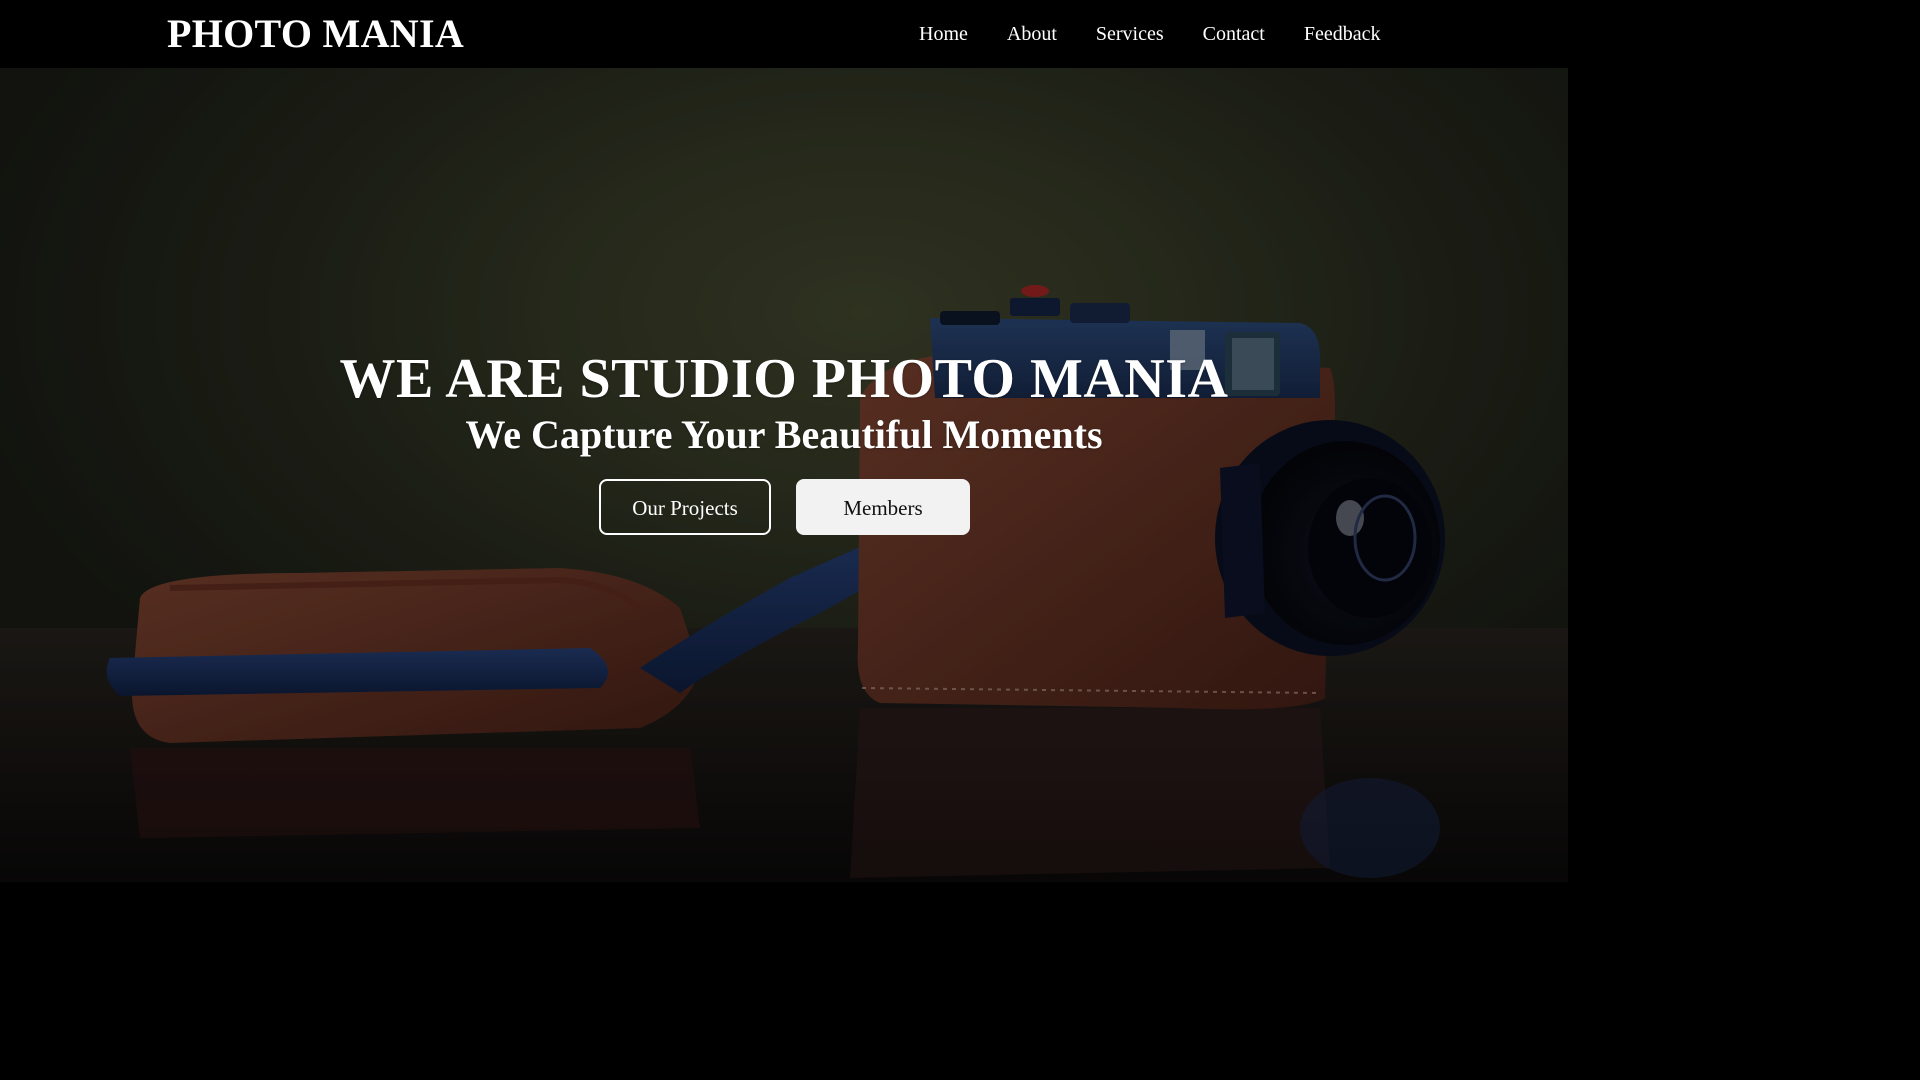 The image size is (1920, 1080). I want to click on our-projects-button: Our Projects, so click(685, 507).